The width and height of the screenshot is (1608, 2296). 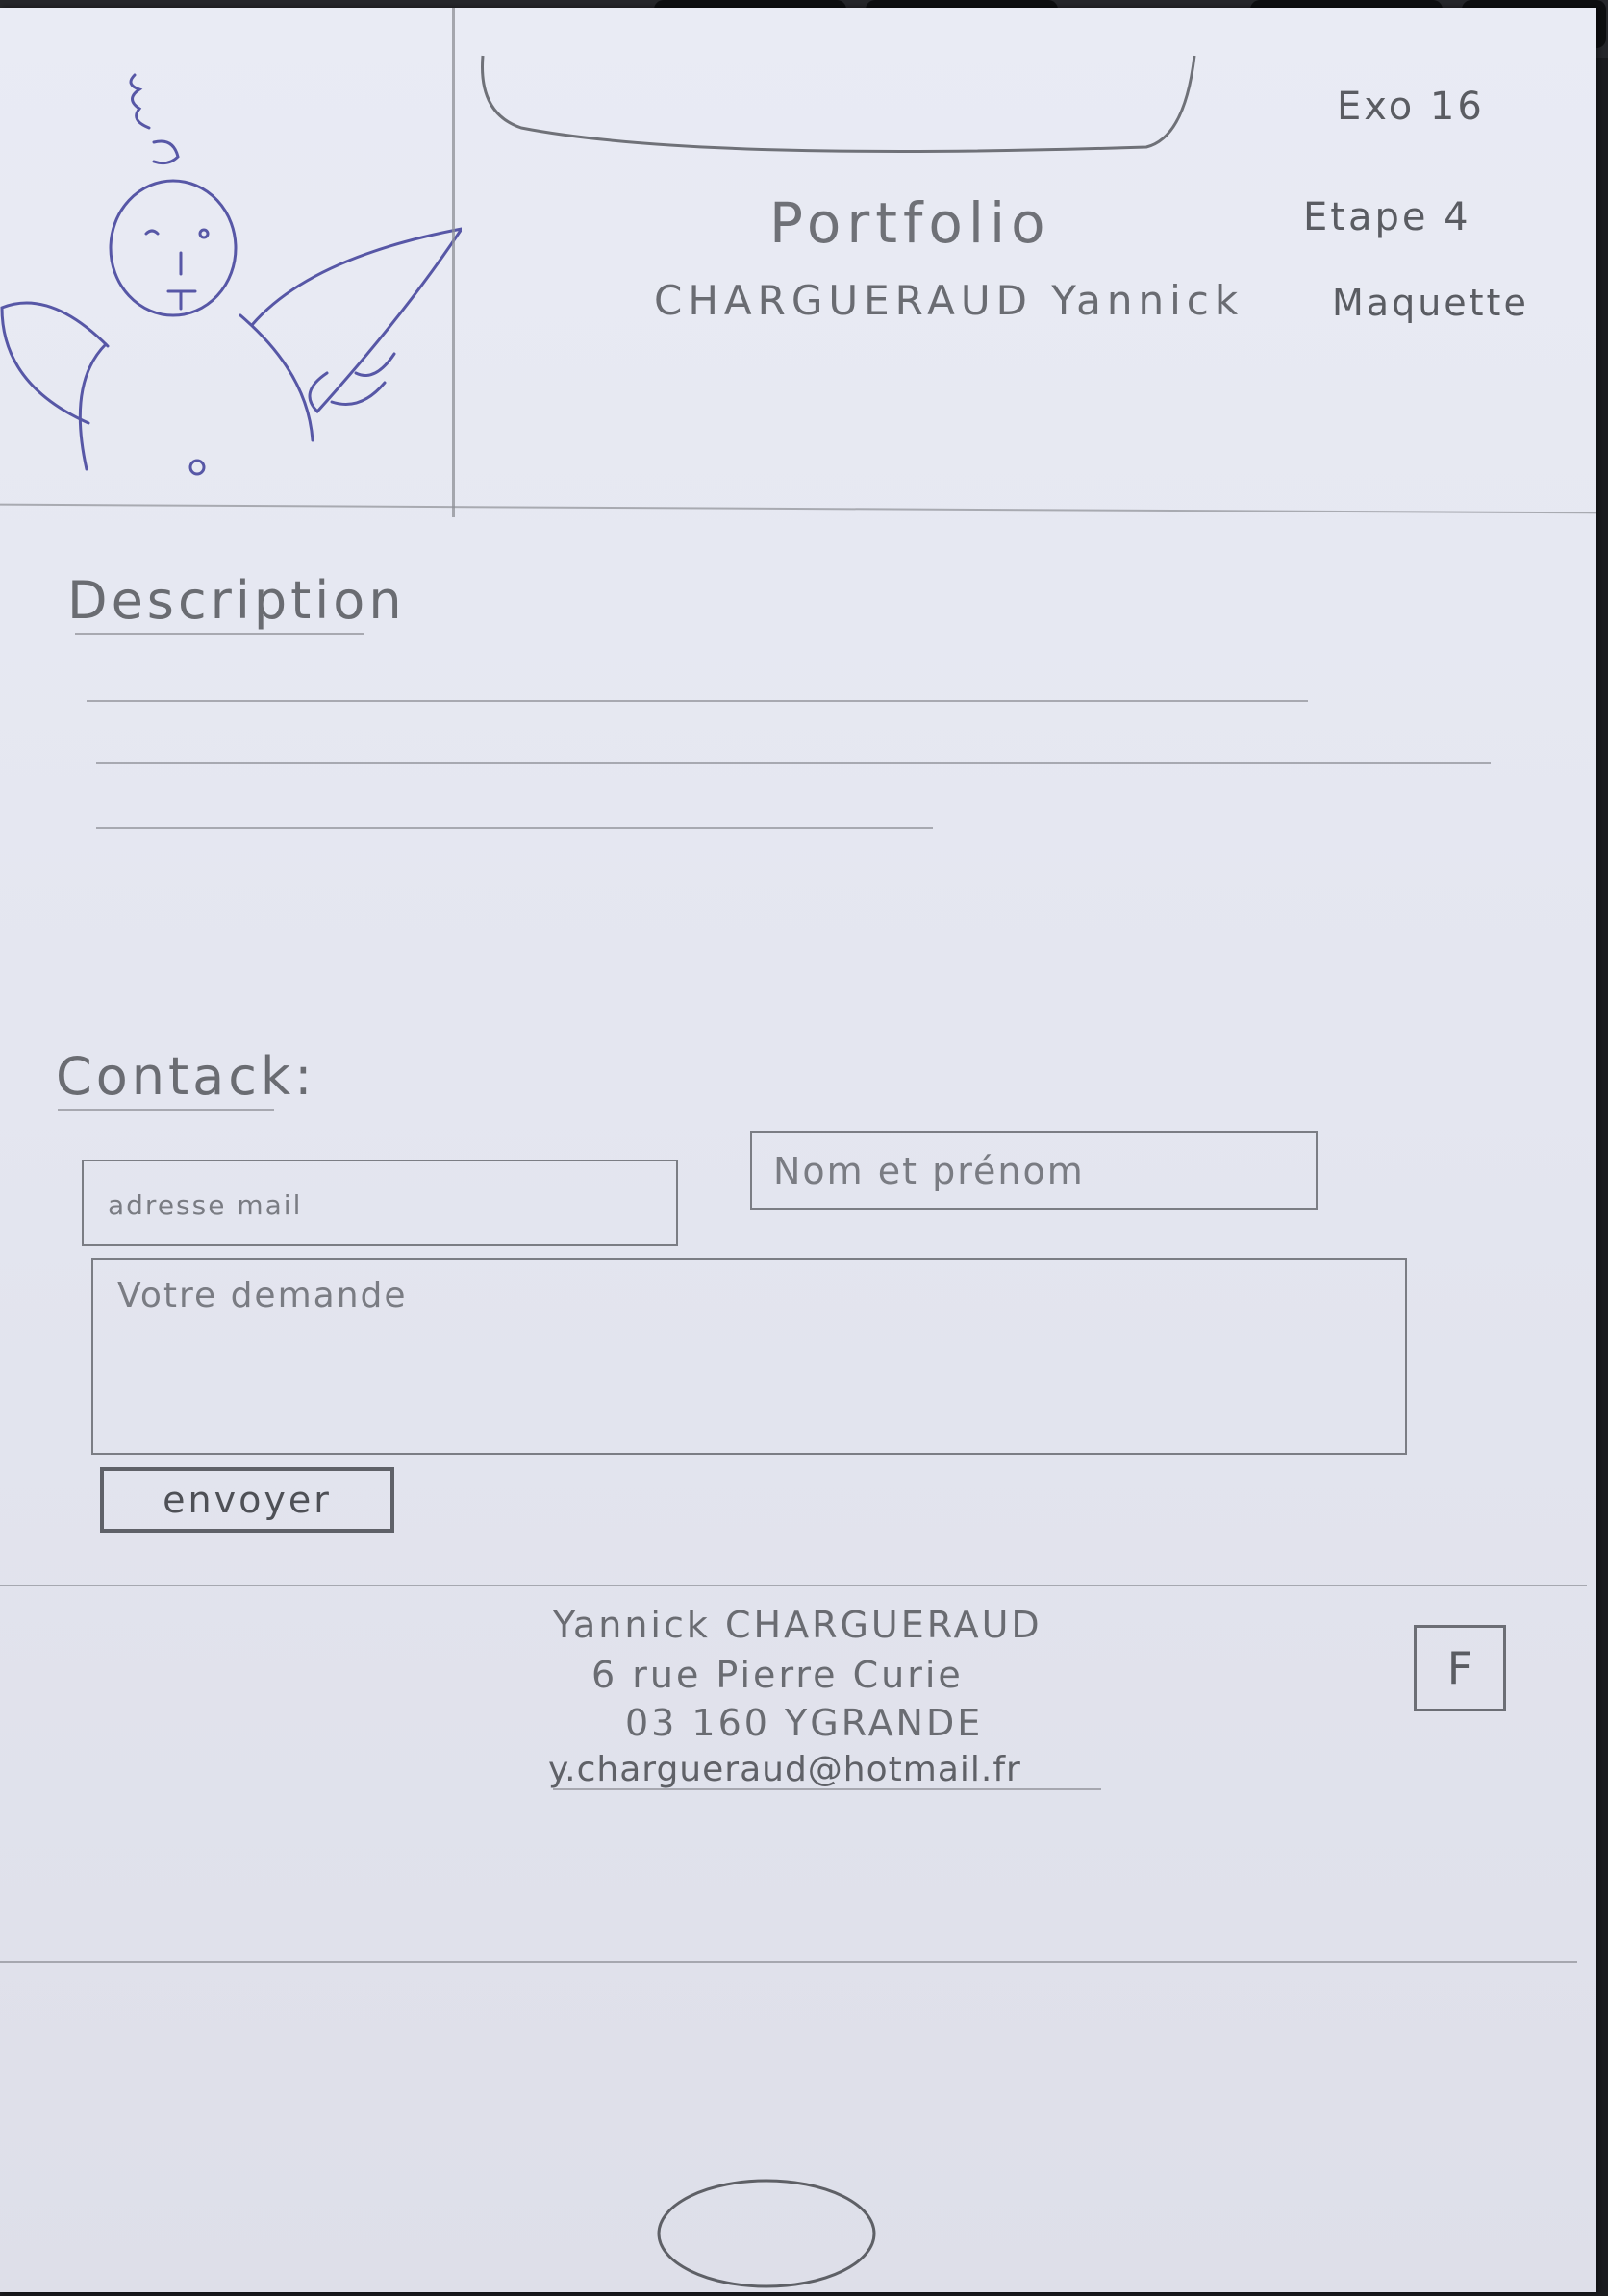 What do you see at coordinates (247, 1500) in the screenshot?
I see `submit-button: envoyer` at bounding box center [247, 1500].